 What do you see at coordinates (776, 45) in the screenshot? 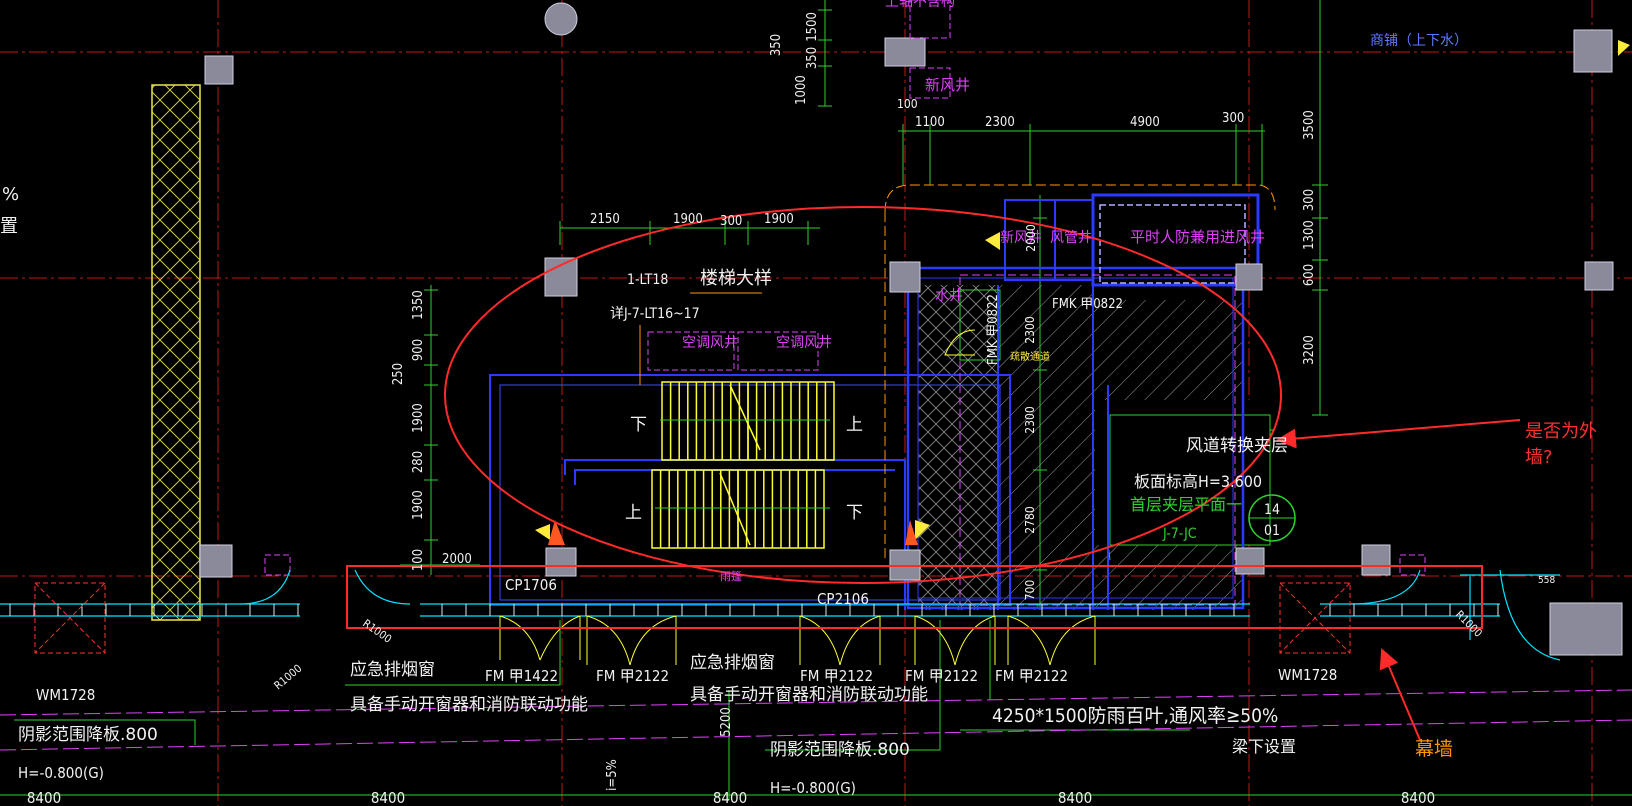
I see `dim-top-2: 350` at bounding box center [776, 45].